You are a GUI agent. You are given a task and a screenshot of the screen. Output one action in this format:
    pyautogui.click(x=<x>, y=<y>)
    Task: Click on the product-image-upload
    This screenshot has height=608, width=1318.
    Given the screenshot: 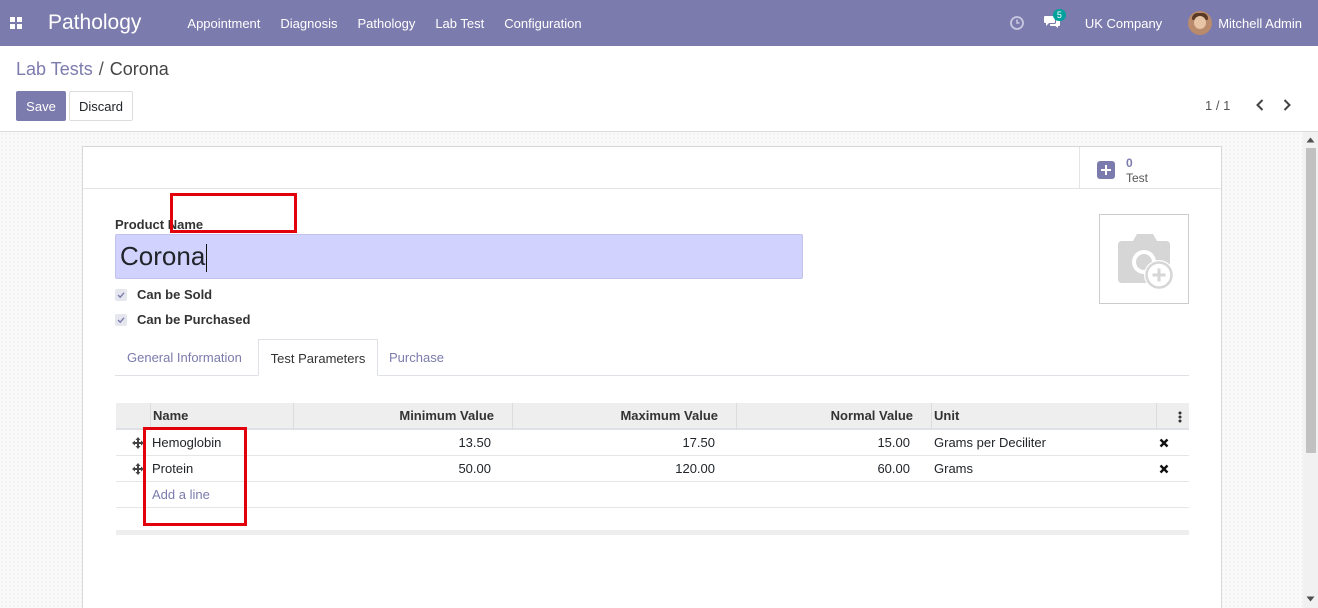 What is the action you would take?
    pyautogui.click(x=1144, y=259)
    